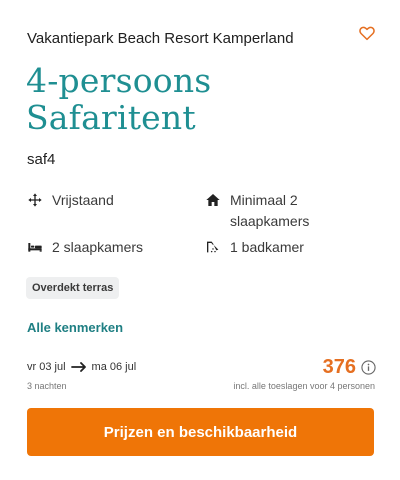 Image resolution: width=400 pixels, height=480 pixels. What do you see at coordinates (339, 367) in the screenshot?
I see `price-amount: 376` at bounding box center [339, 367].